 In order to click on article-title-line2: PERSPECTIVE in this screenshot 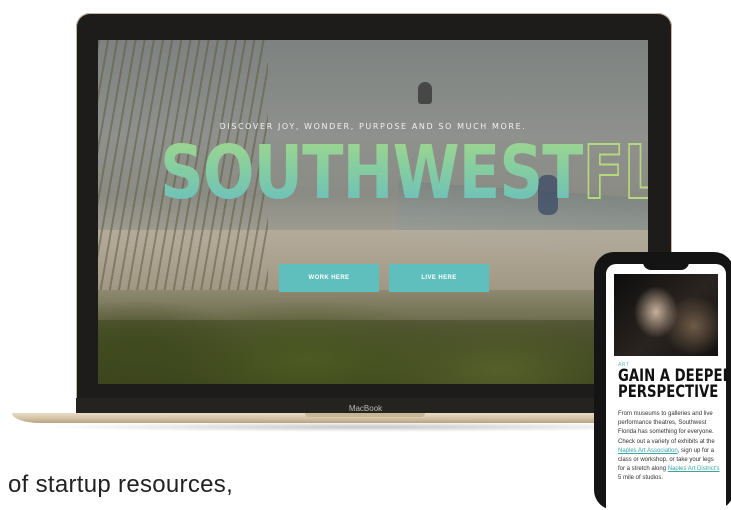, I will do `click(668, 392)`.